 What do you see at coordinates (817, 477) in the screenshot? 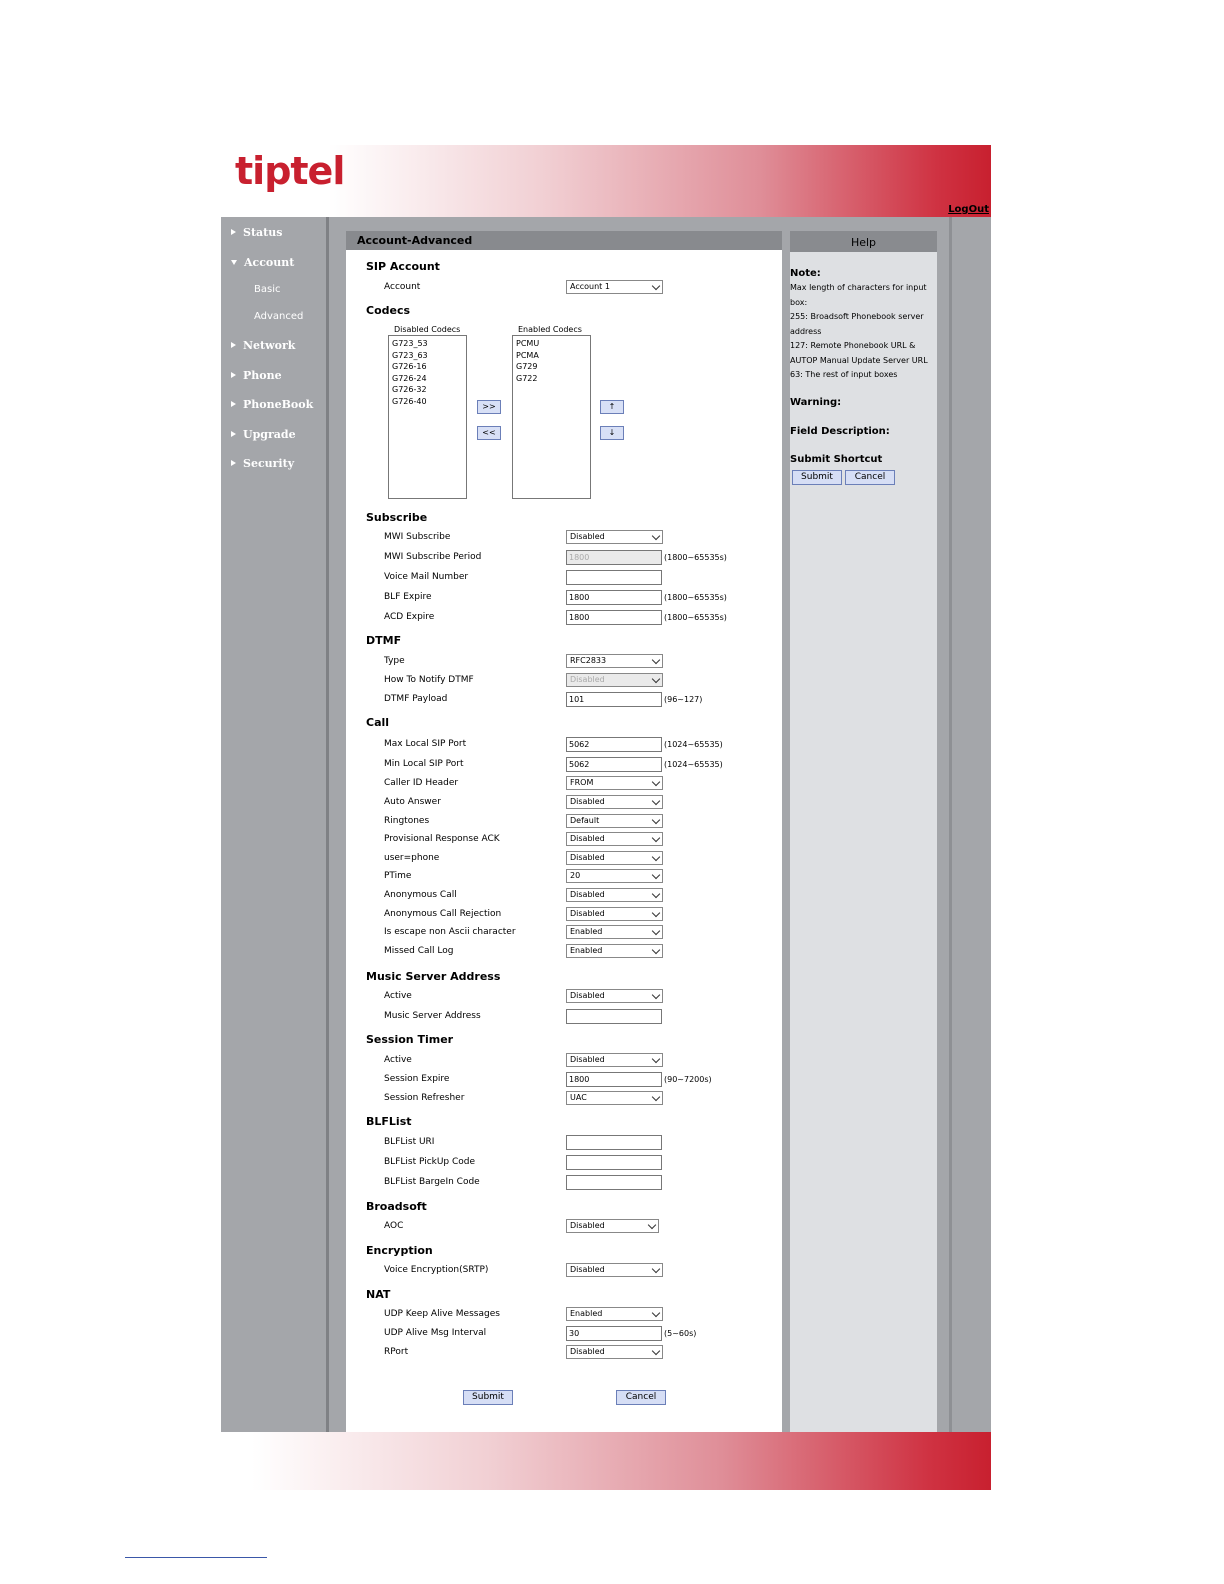
I see `shortcut-submit-button: Submit` at bounding box center [817, 477].